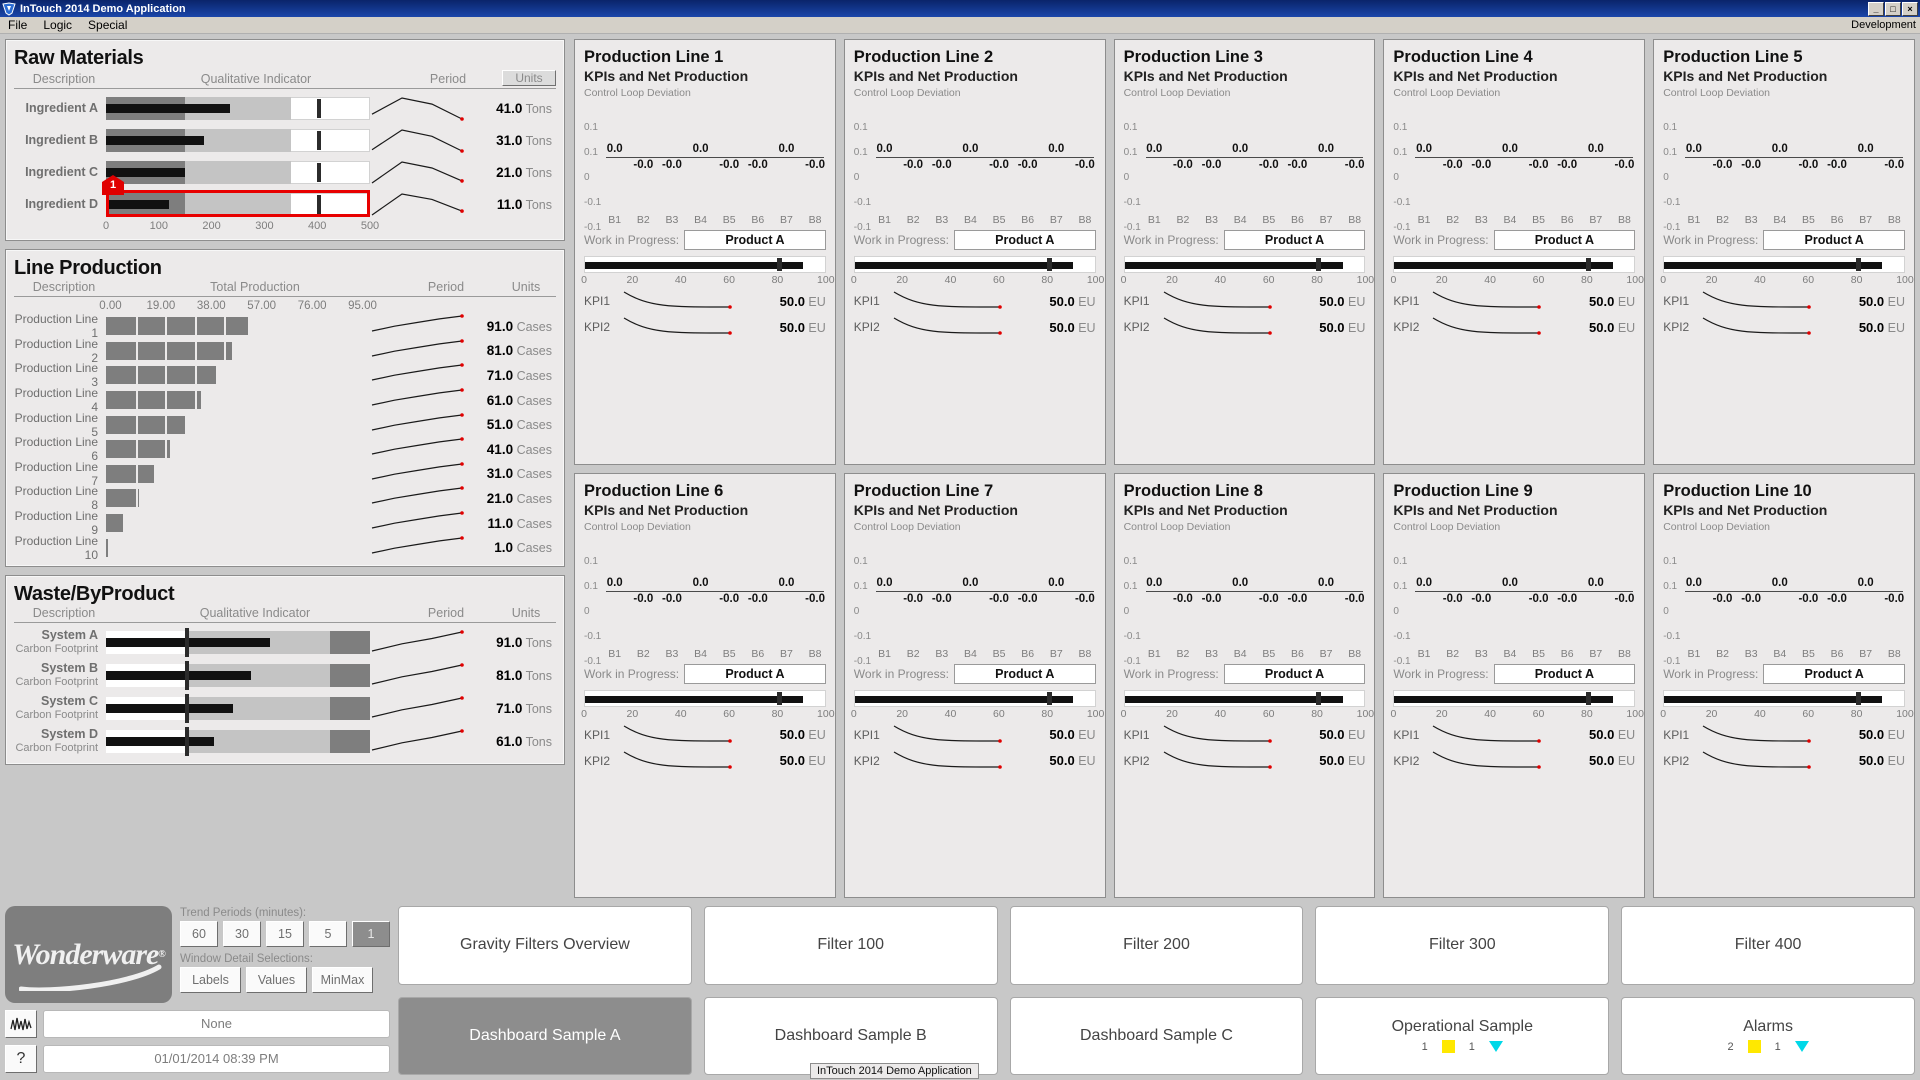 Image resolution: width=1920 pixels, height=1080 pixels. I want to click on line-production-row: Production Line 1 91.0 Cases, so click(285, 326).